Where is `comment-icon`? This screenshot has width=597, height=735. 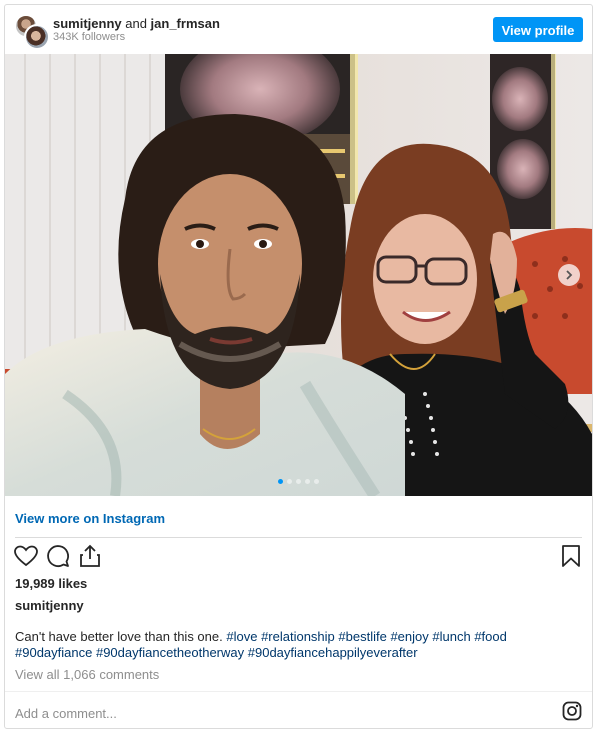 comment-icon is located at coordinates (58, 556).